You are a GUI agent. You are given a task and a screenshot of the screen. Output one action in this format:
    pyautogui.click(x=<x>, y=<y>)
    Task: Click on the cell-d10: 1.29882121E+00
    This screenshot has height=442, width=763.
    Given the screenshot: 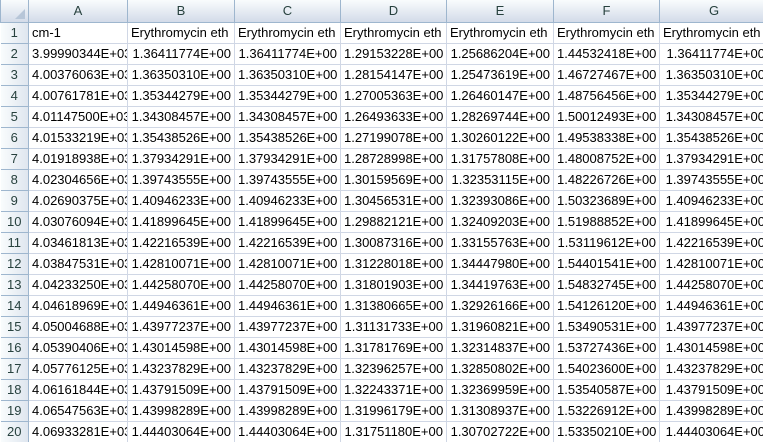 What is the action you would take?
    pyautogui.click(x=393, y=221)
    